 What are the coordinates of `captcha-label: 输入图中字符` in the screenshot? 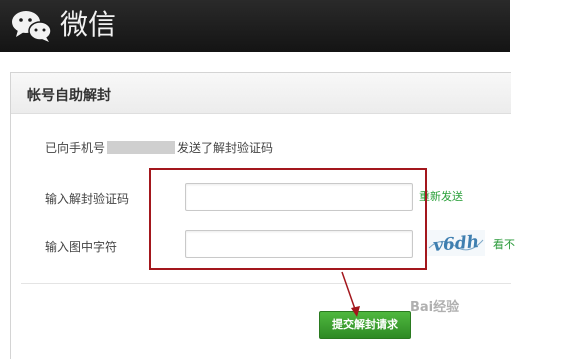 It's located at (81, 247).